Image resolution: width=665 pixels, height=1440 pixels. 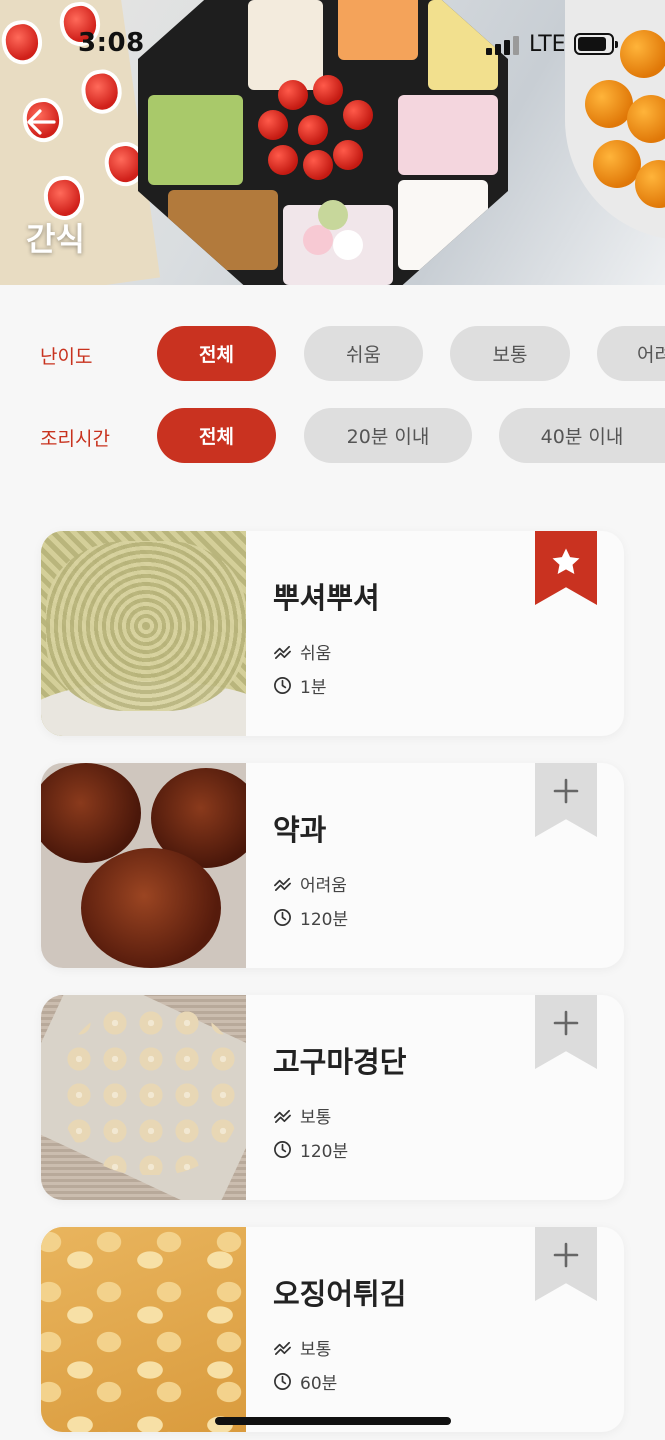 I want to click on recipe-time: 1분, so click(x=299, y=685).